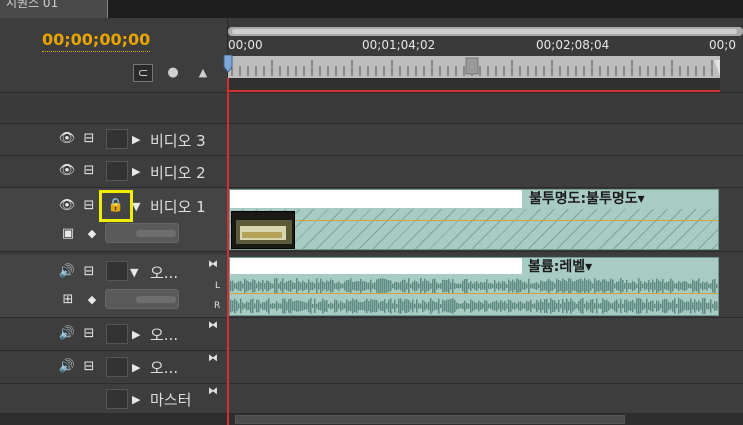 This screenshot has height=425, width=743. I want to click on ruler-label-3: 00;0, so click(722, 45).